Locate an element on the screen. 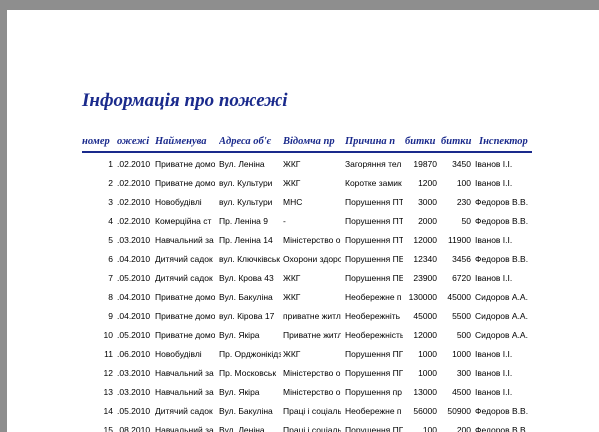  table-cell: Новобудівлі is located at coordinates (178, 202).